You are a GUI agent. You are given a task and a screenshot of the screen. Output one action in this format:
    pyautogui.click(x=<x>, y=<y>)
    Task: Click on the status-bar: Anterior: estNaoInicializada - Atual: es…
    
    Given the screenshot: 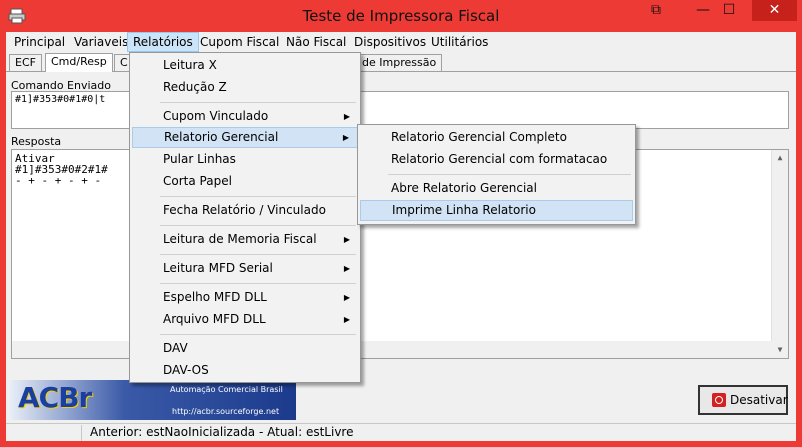 What is the action you would take?
    pyautogui.click(x=401, y=432)
    